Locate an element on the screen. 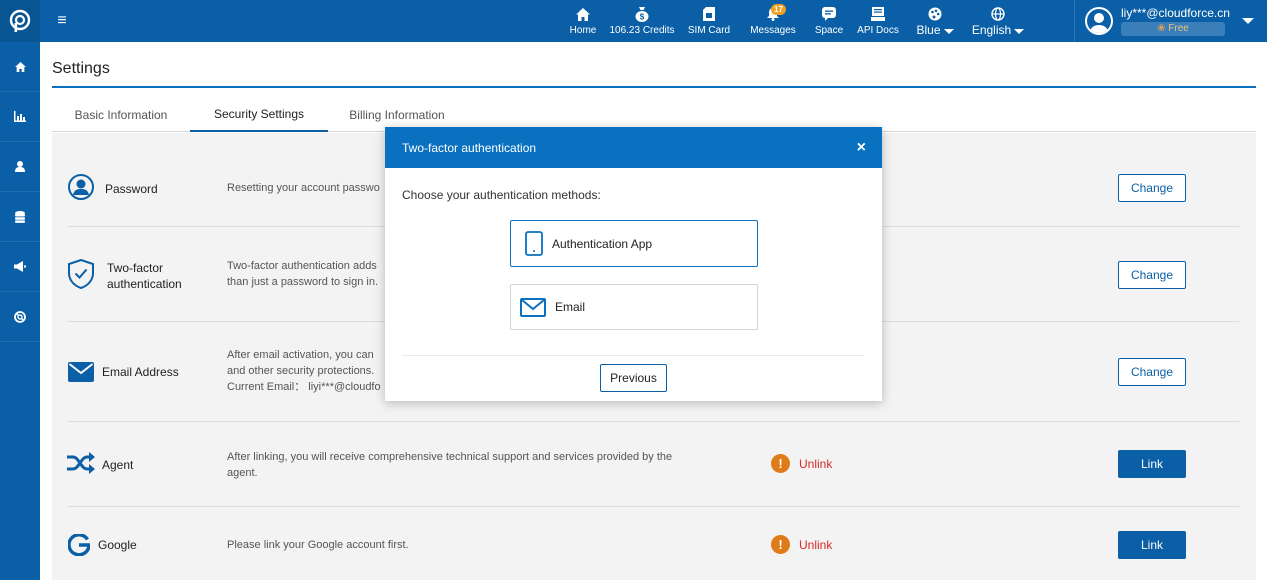 This screenshot has width=1267, height=580. sim-card-icon is located at coordinates (709, 14).